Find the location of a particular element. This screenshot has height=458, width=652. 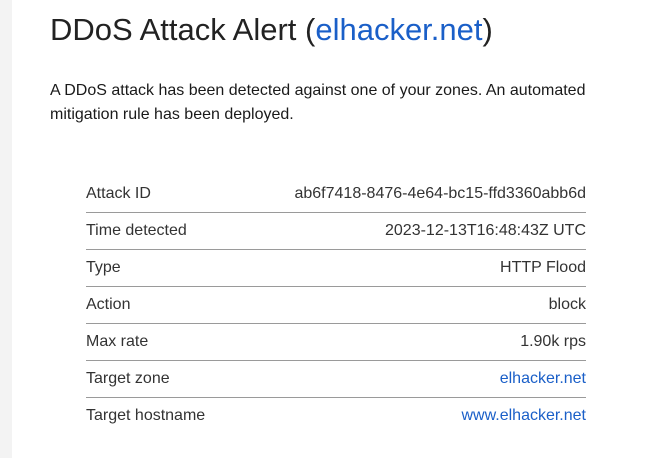

time-detected-label: Time detected is located at coordinates (159, 231).